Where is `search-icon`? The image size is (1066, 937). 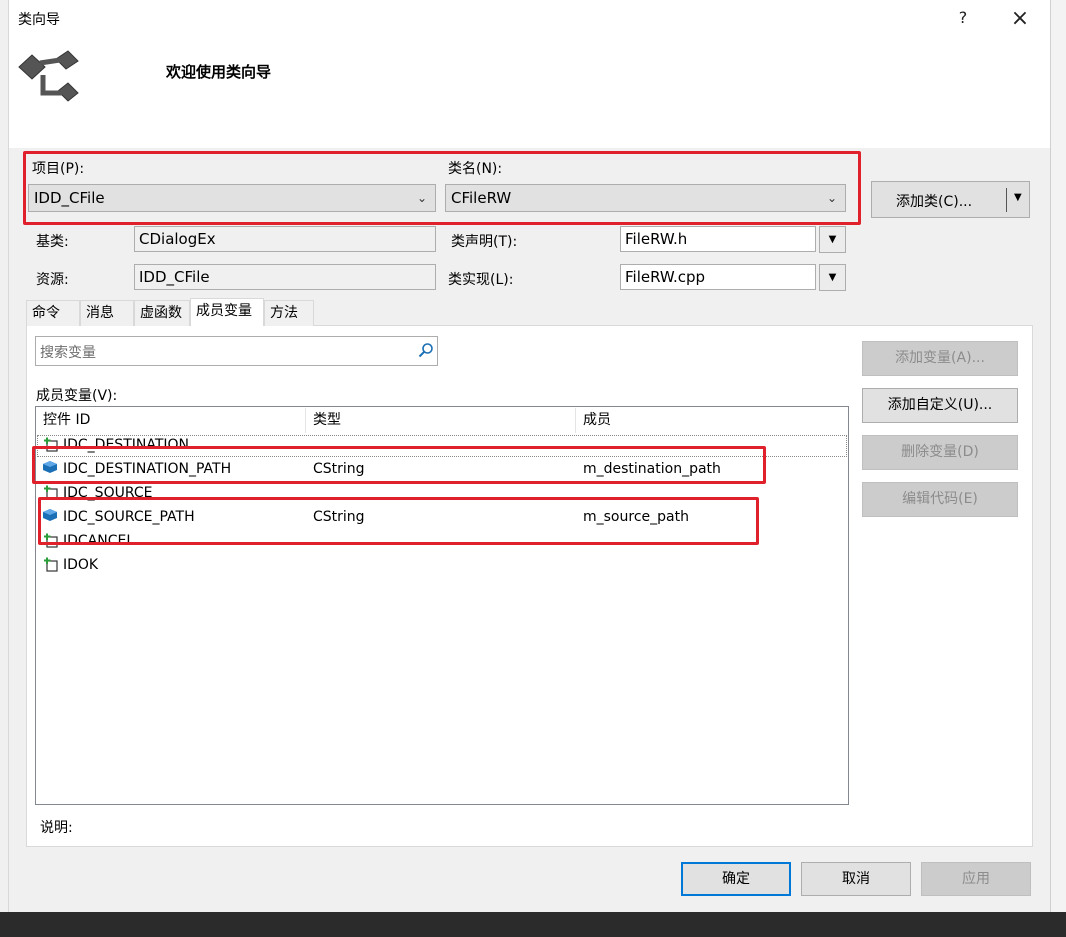 search-icon is located at coordinates (426, 352).